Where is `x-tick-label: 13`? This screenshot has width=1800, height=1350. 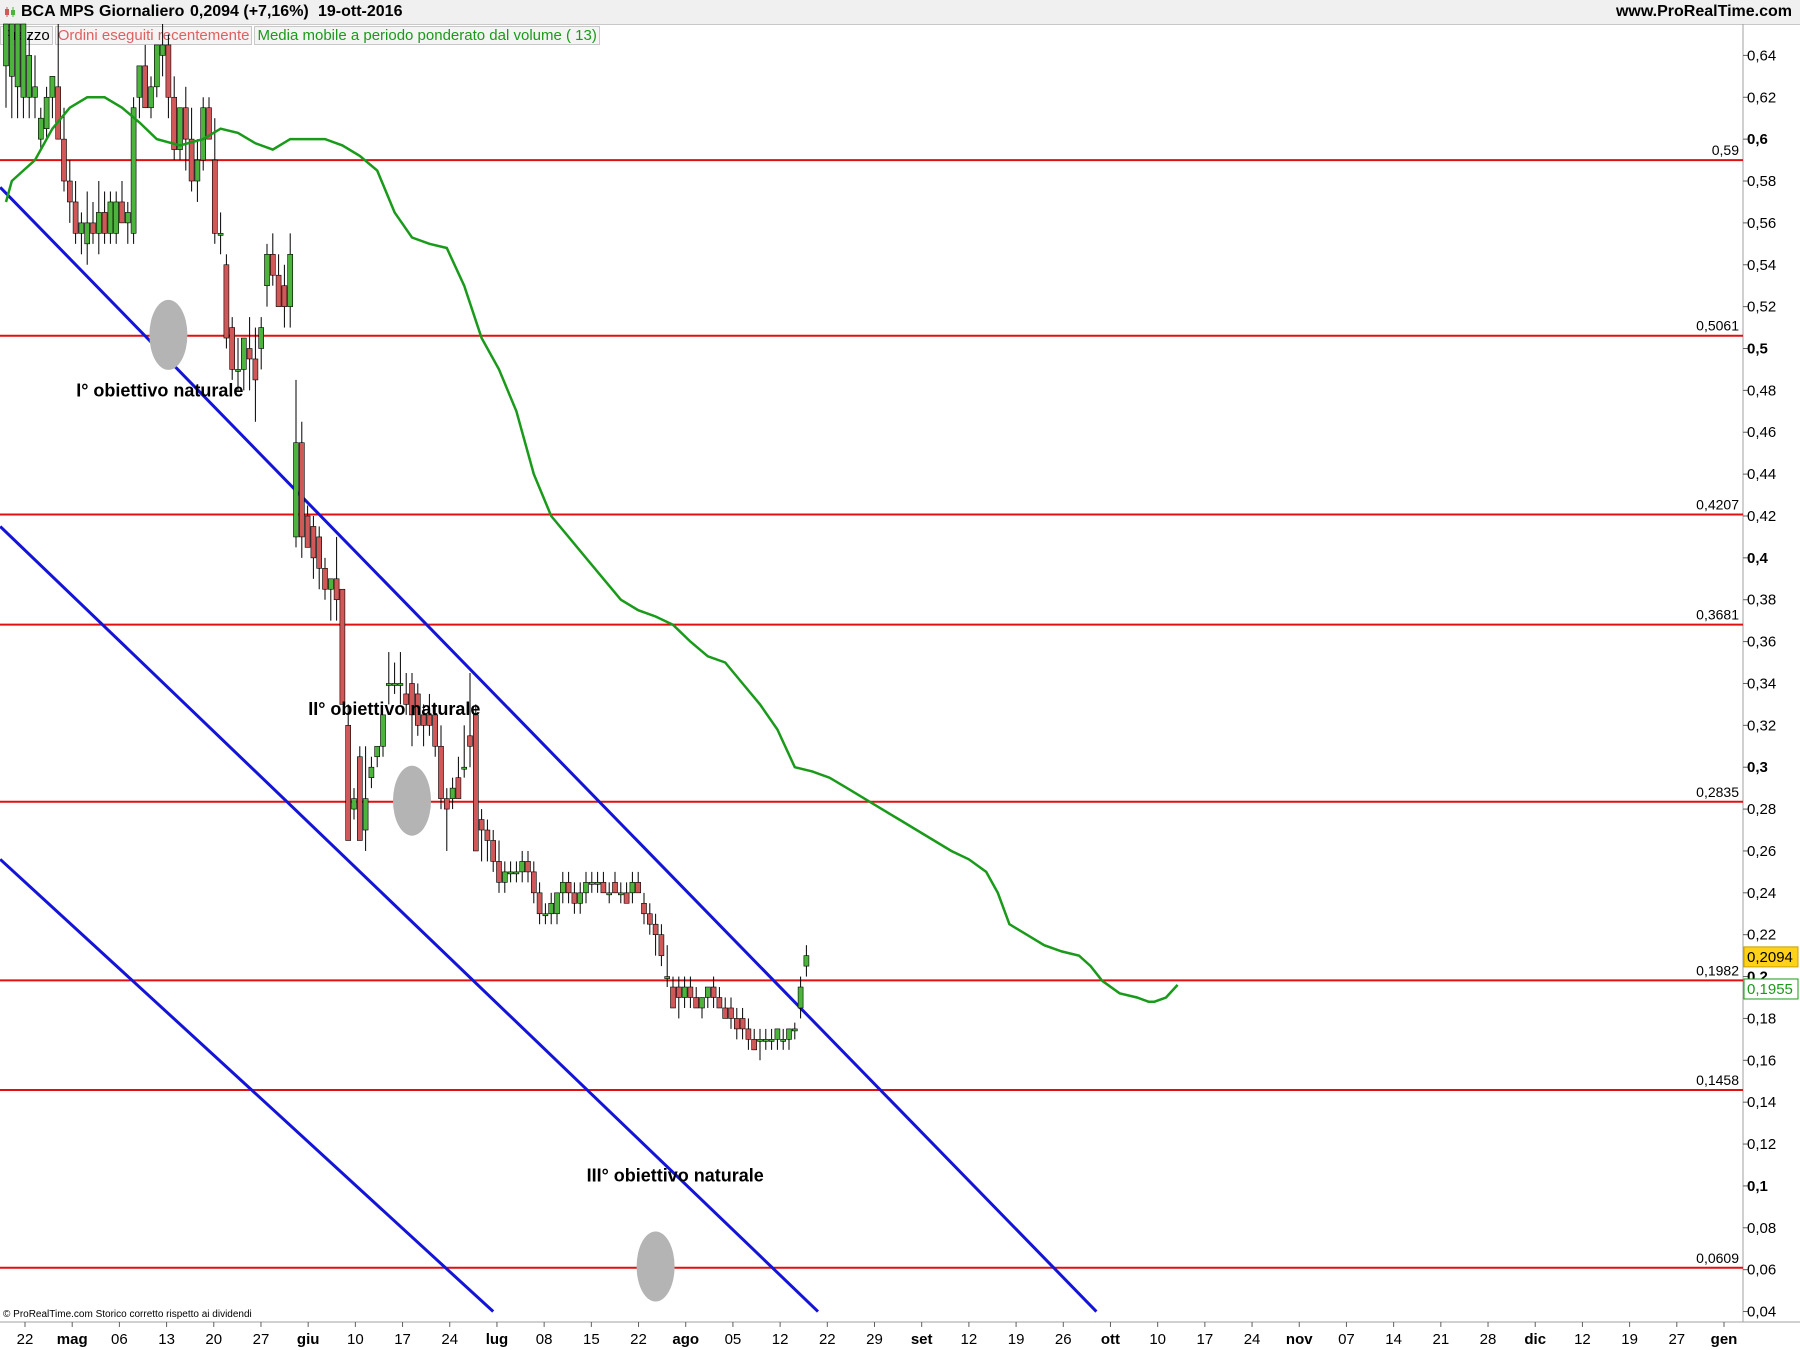
x-tick-label: 13 is located at coordinates (166, 1339).